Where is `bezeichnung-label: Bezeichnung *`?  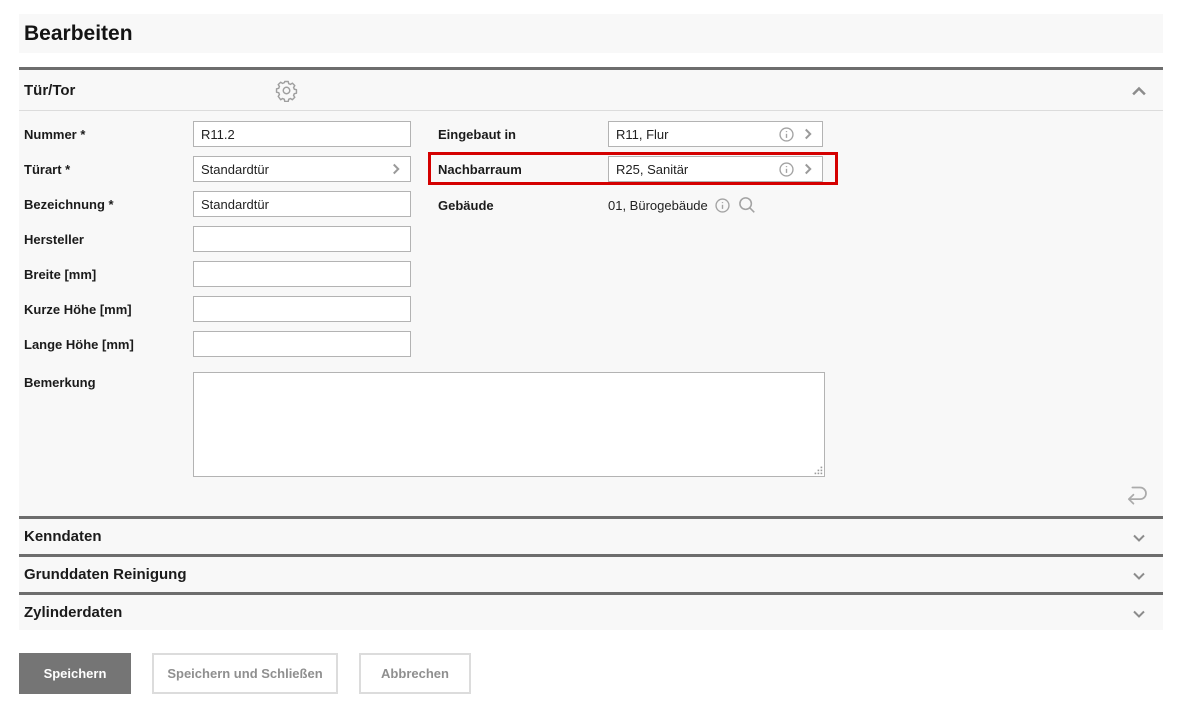
bezeichnung-label: Bezeichnung * is located at coordinates (69, 204).